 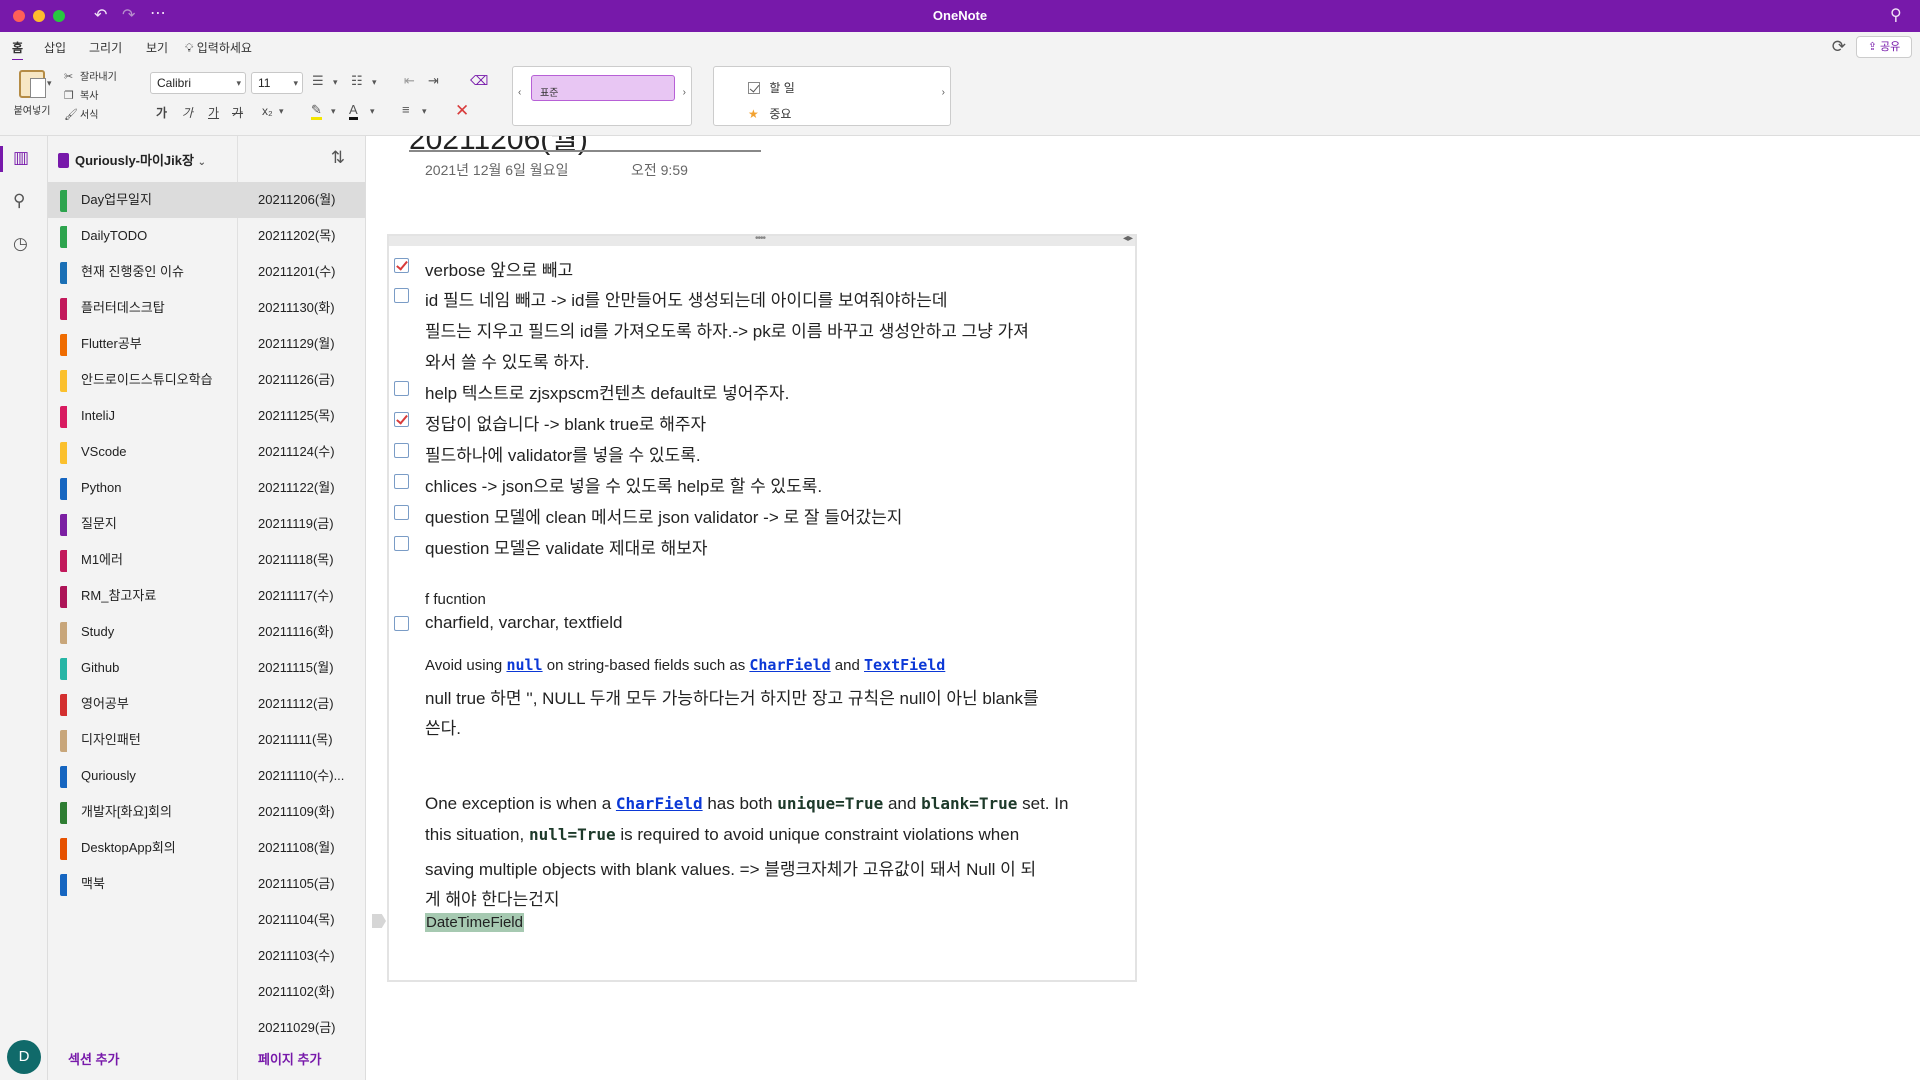 What do you see at coordinates (492, 897) in the screenshot?
I see `note-text: 게 해야 한다는건지` at bounding box center [492, 897].